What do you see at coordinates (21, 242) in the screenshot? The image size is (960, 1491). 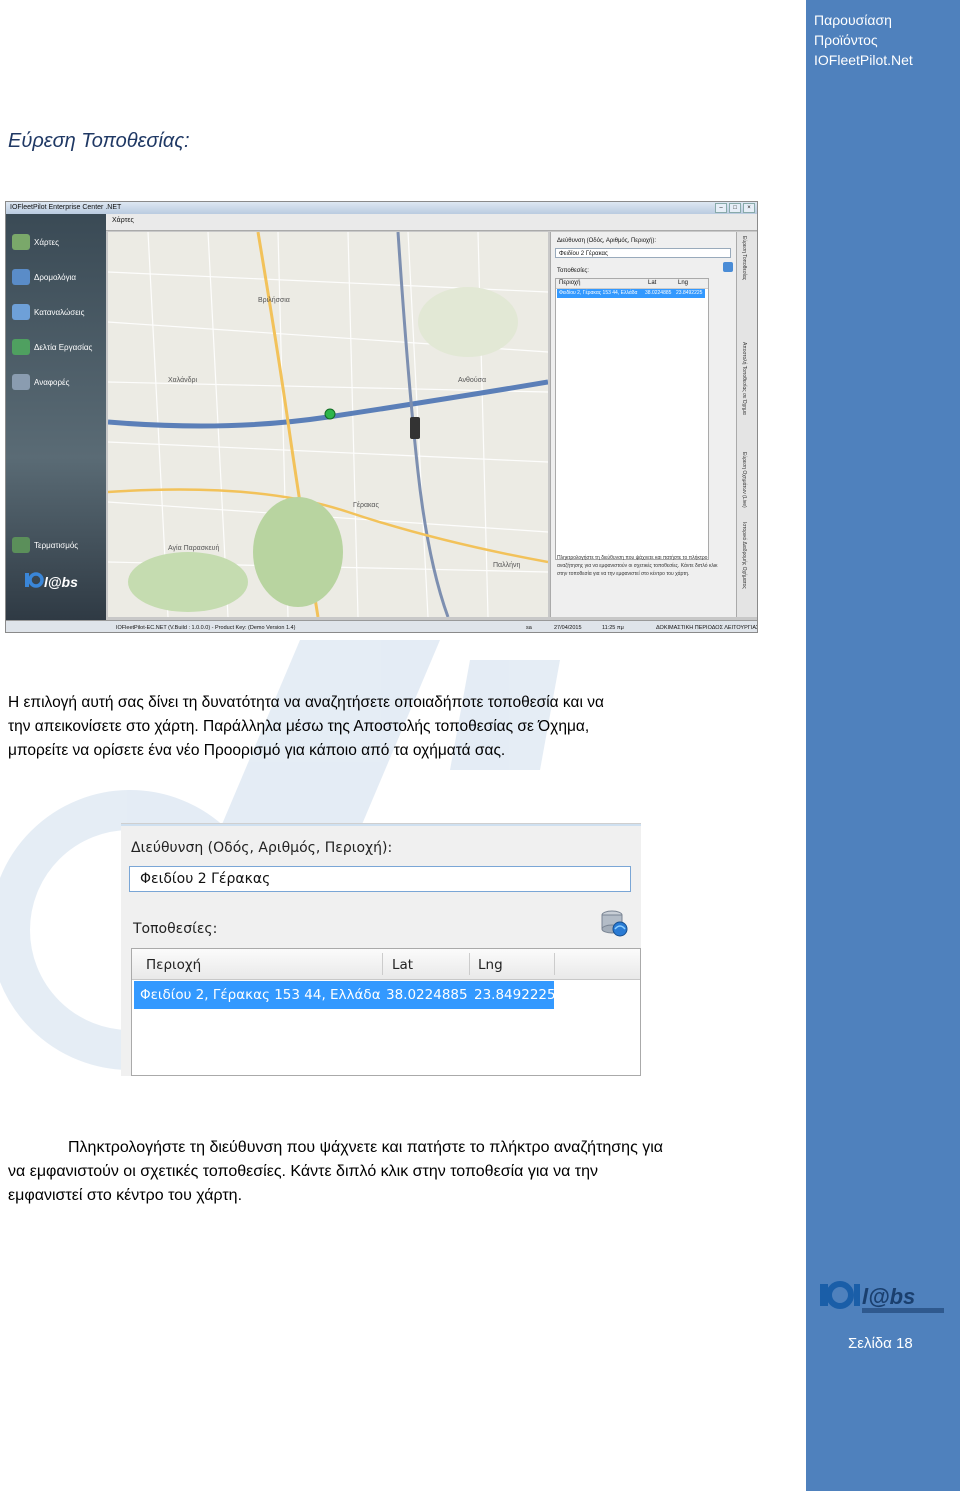 I see `map-icon` at bounding box center [21, 242].